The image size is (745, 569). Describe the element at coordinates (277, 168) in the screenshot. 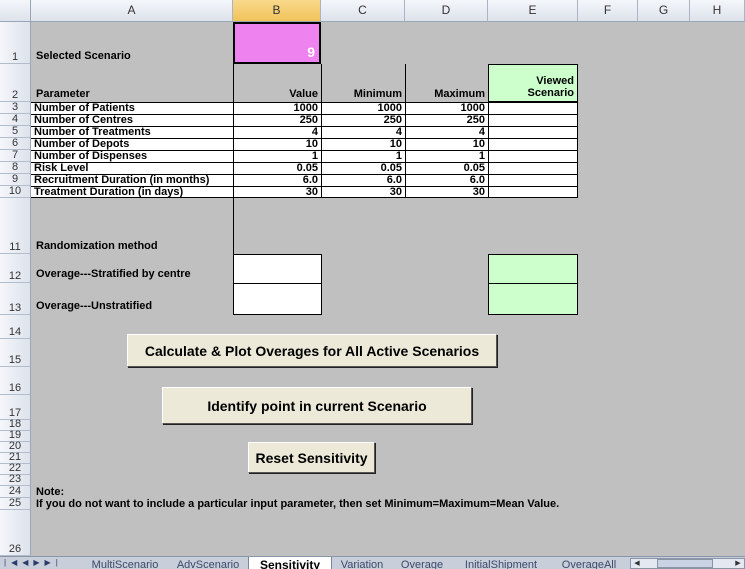

I see `param-value: 0.05` at that location.